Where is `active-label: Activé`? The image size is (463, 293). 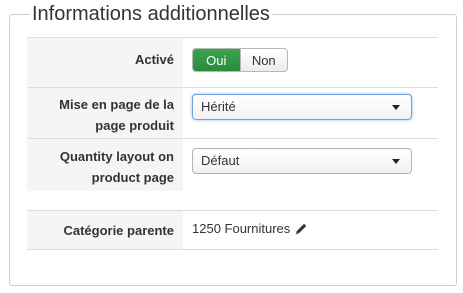
active-label: Activé is located at coordinates (105, 62).